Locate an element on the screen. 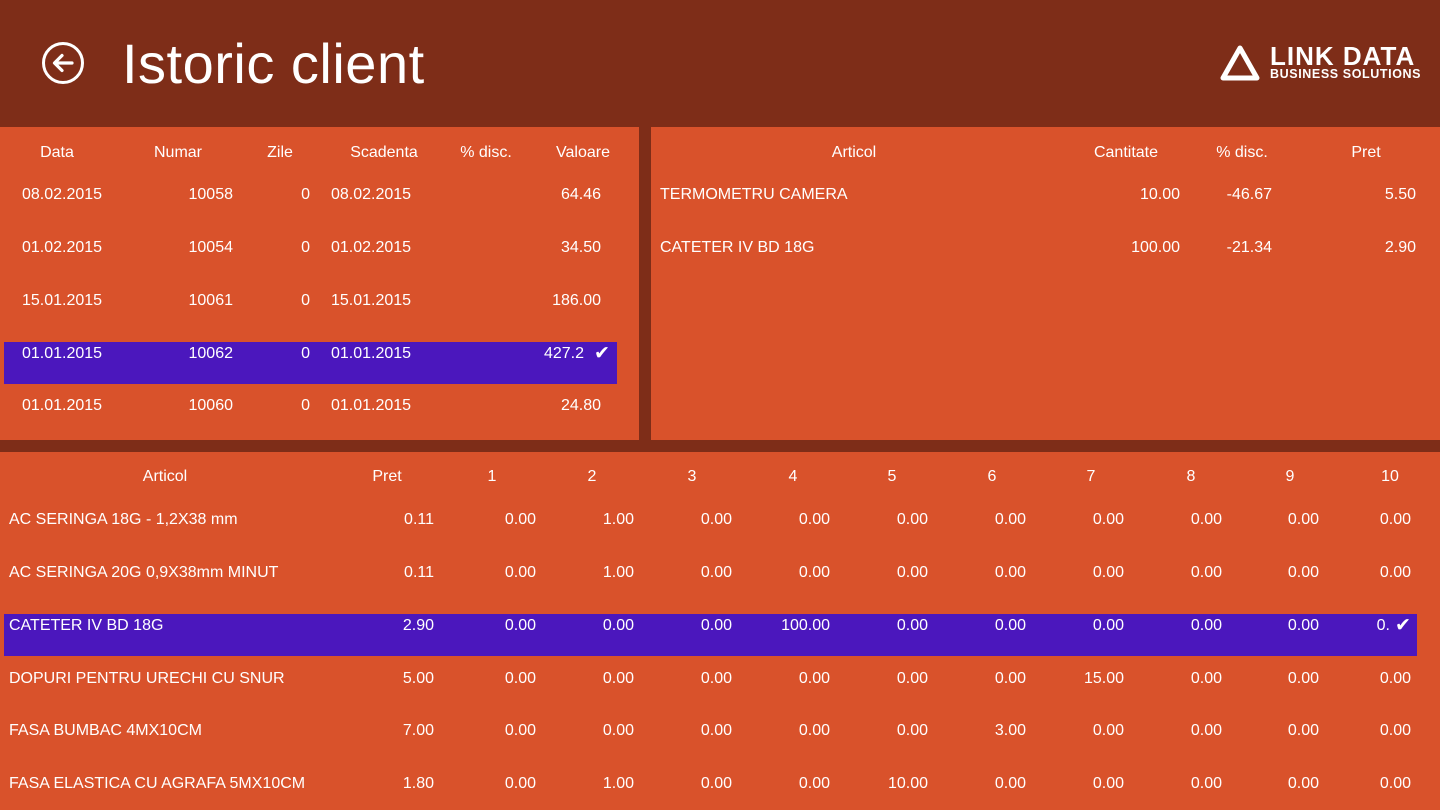  invoice-row: 01.01.2015 10060 0 01.01.2015 24.80 is located at coordinates (312, 408).